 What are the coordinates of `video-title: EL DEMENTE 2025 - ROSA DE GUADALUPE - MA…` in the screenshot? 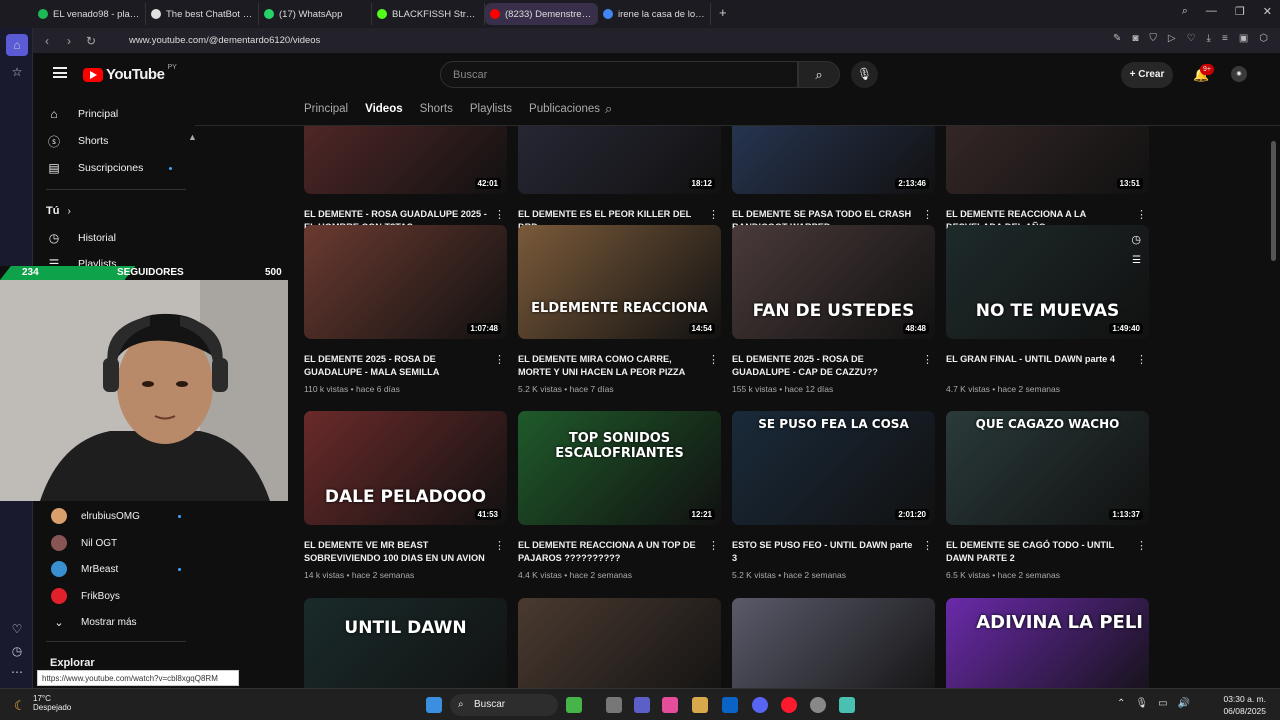 It's located at (396, 366).